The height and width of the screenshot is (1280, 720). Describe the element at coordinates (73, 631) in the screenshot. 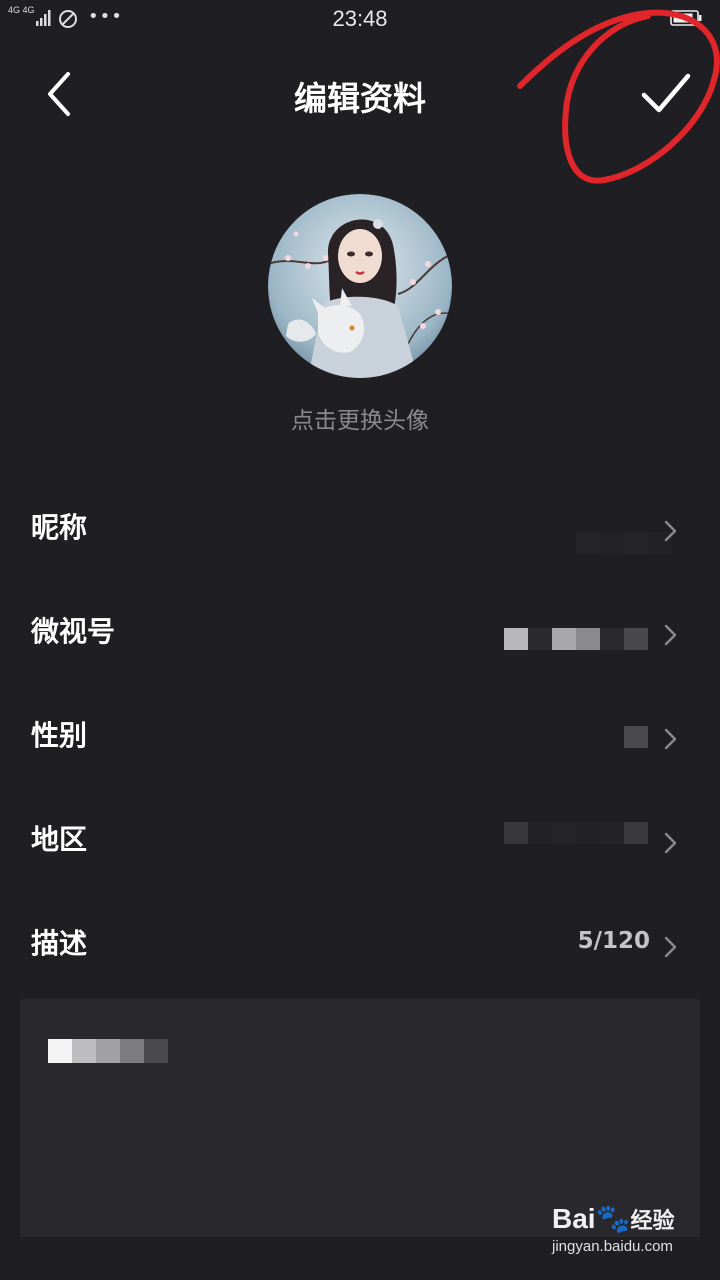

I see `field-label-weishi-id: 微视号` at that location.